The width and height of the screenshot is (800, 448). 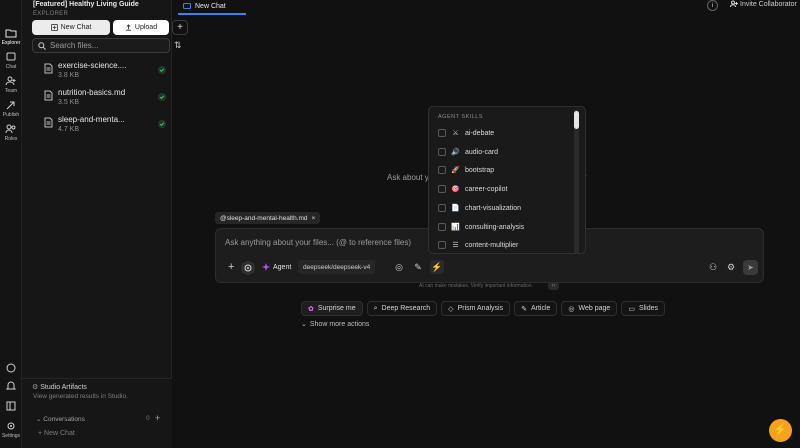 I want to click on action-label: Surprise me, so click(x=336, y=308).